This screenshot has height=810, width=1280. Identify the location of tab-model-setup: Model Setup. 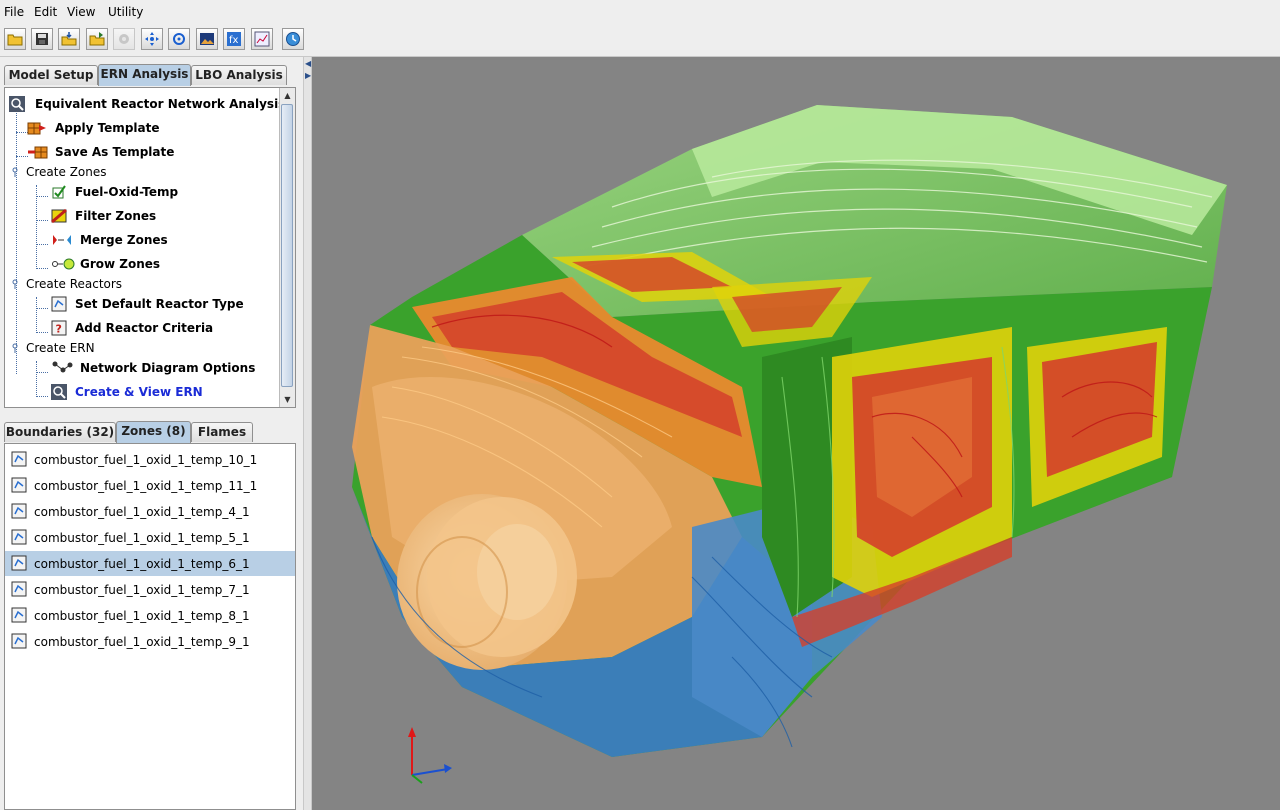
(51, 75).